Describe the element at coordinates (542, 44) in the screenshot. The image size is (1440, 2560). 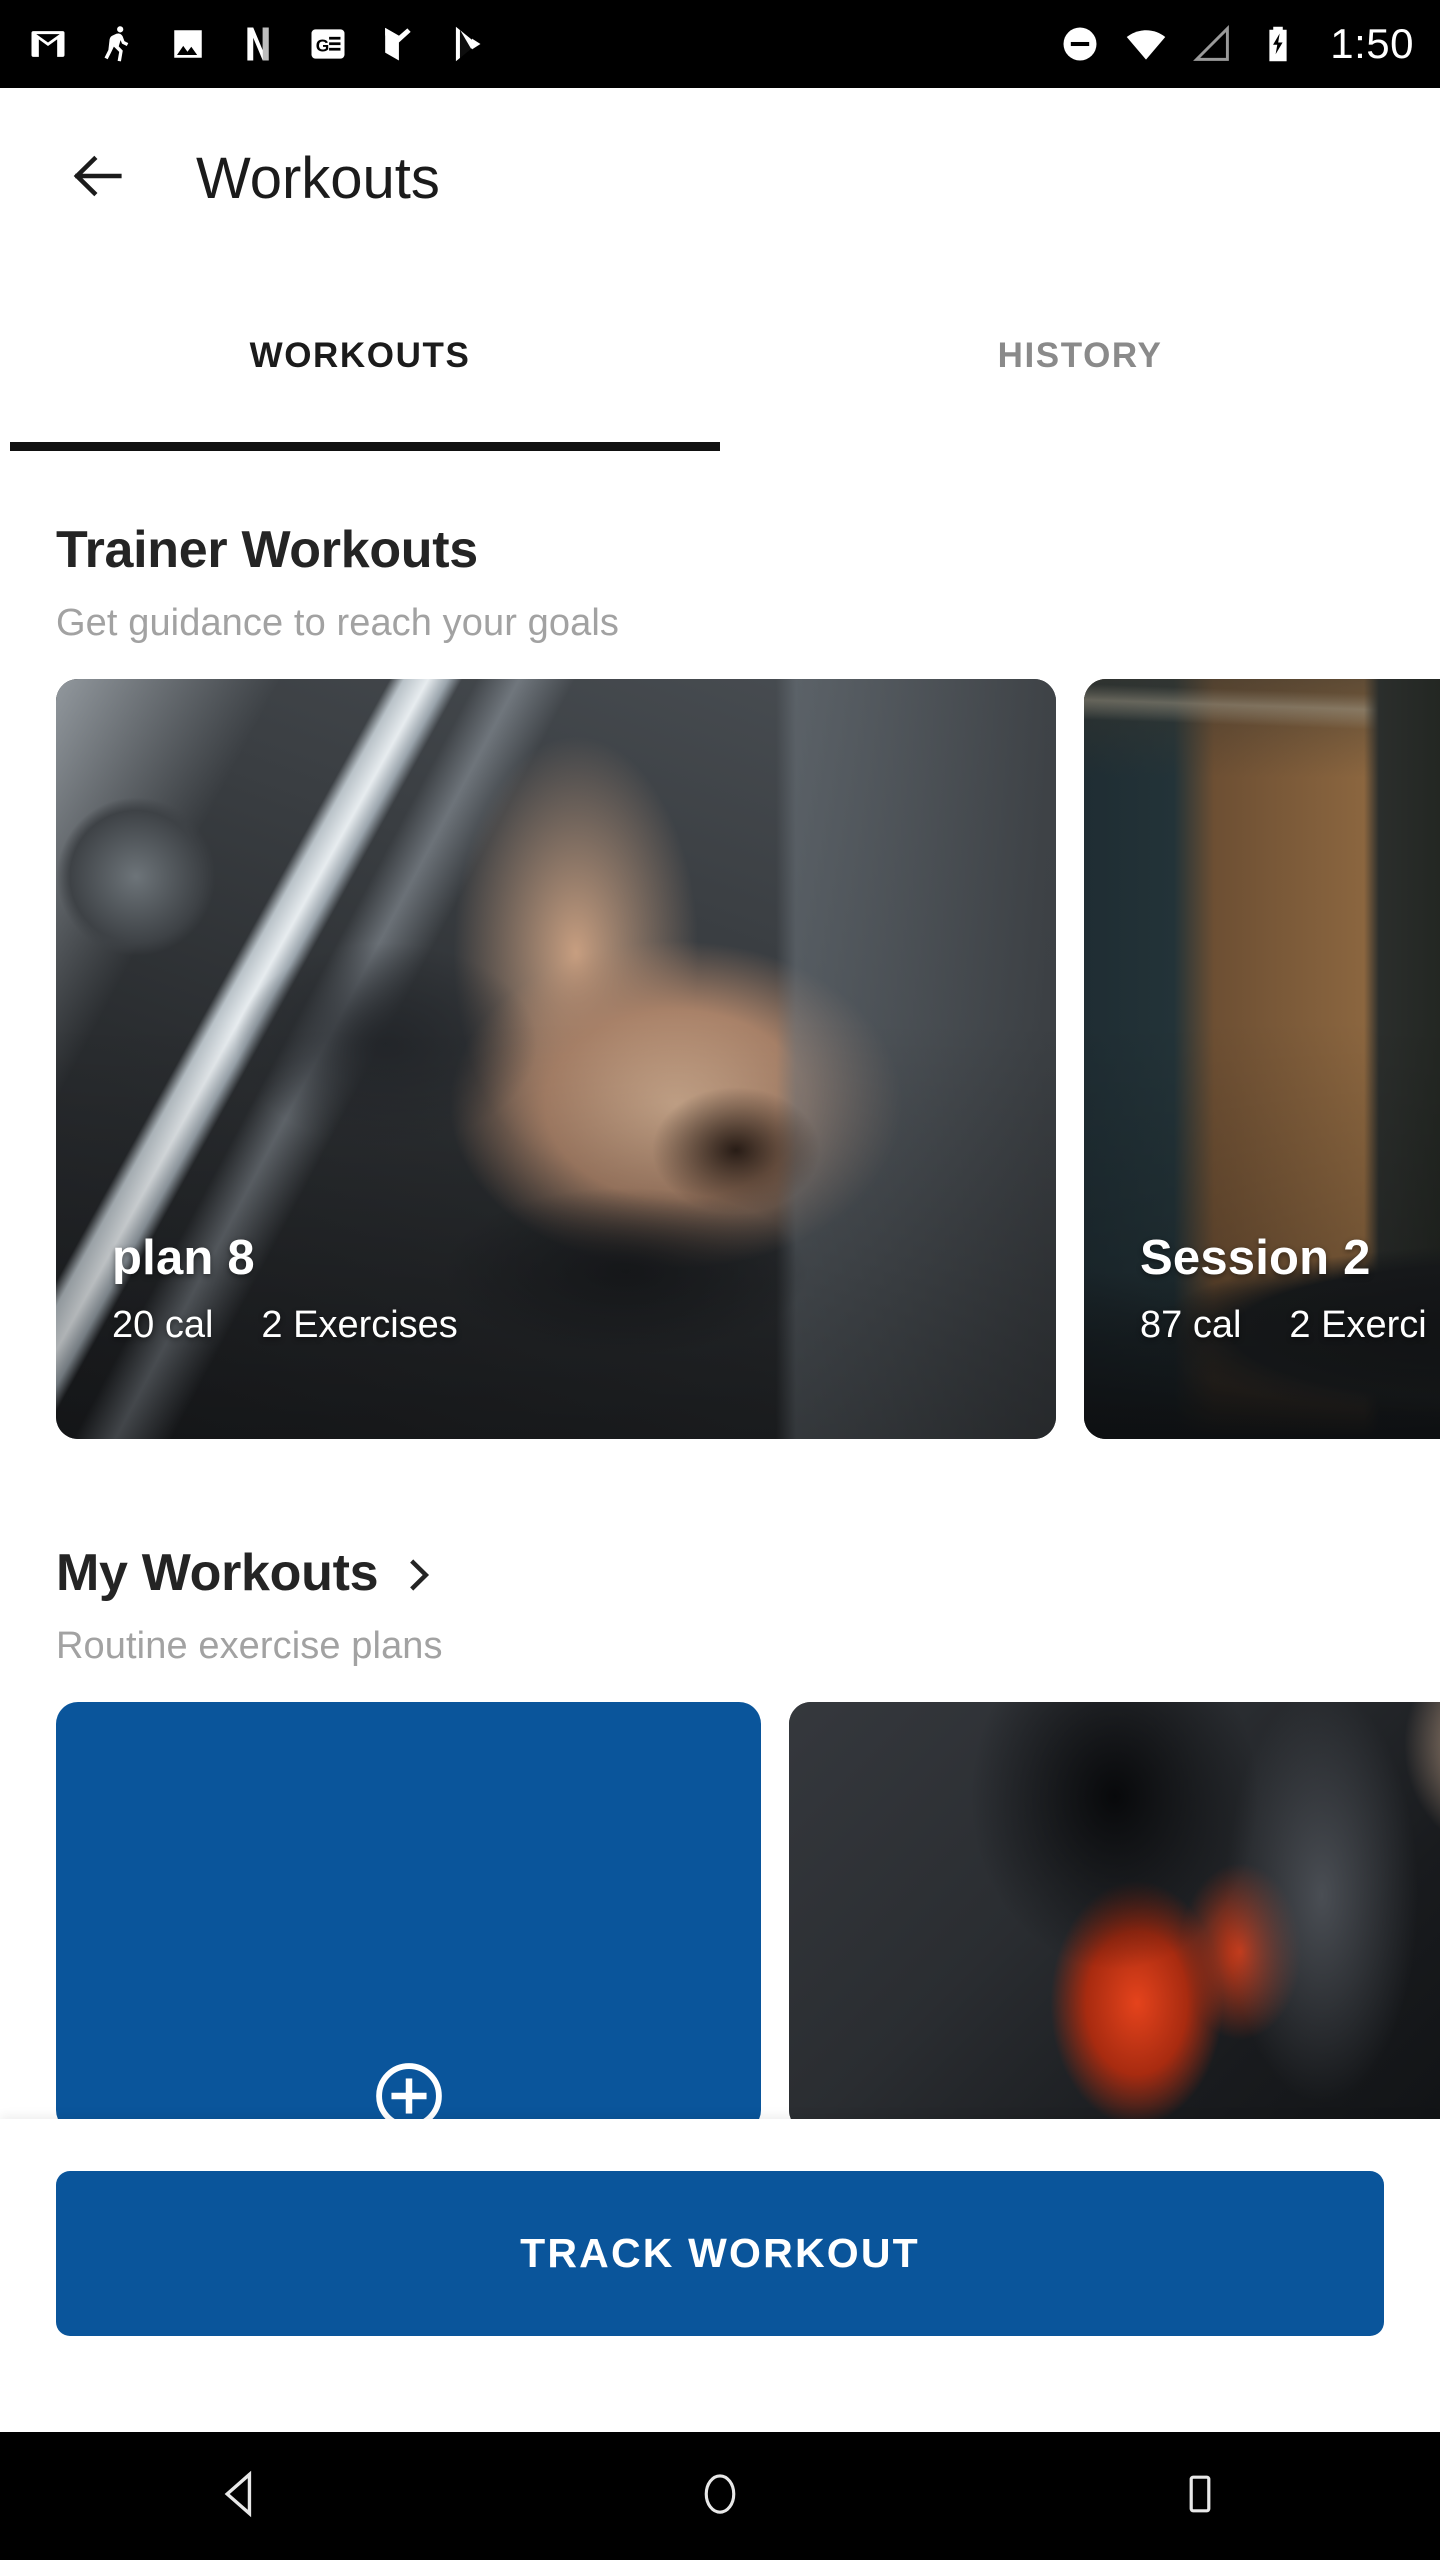
I see `status-bar-notifications: G` at that location.